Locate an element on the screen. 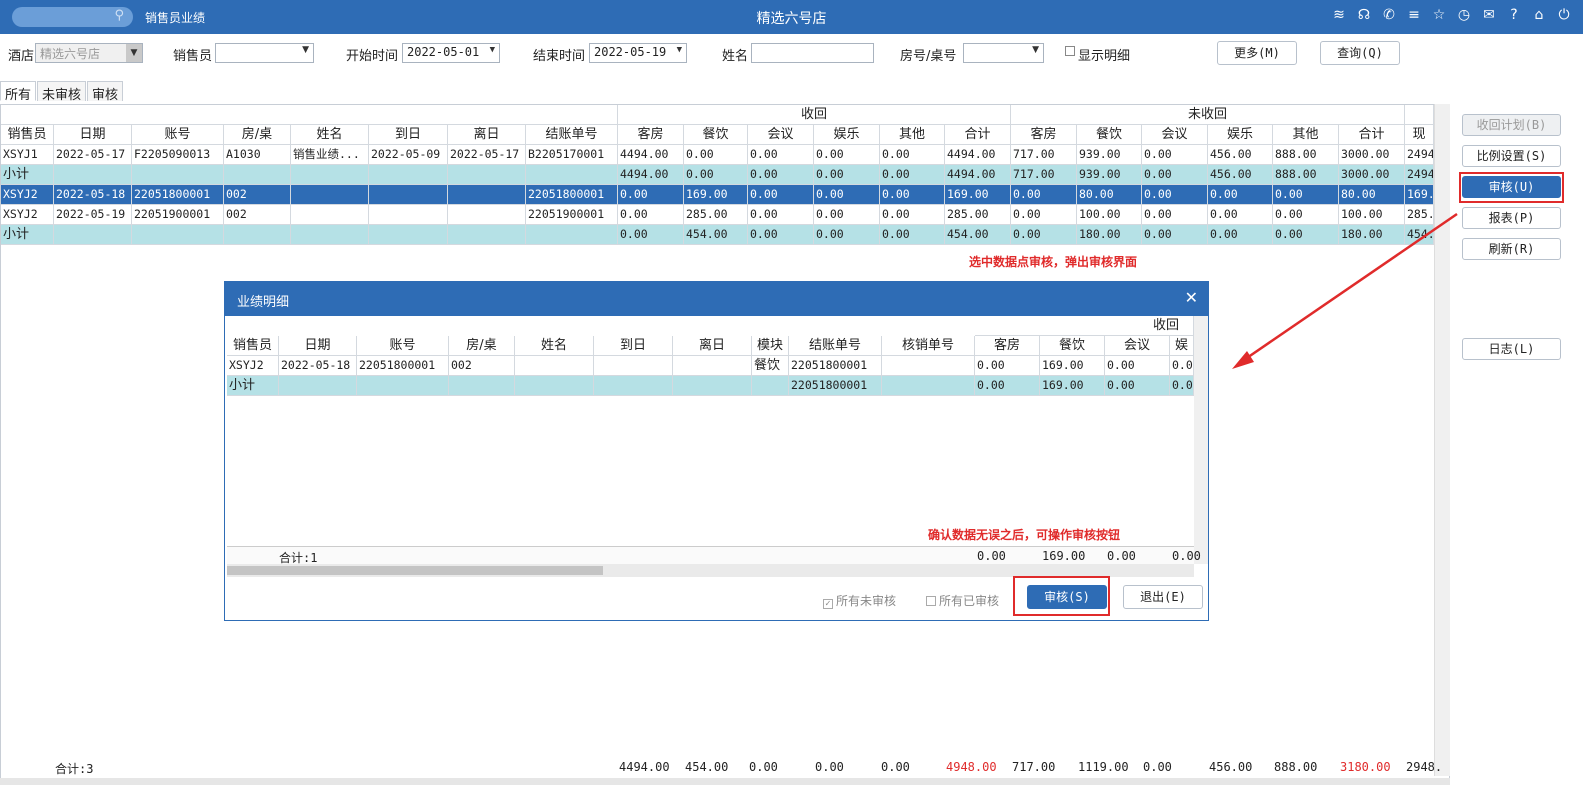 This screenshot has height=793, width=1583. dialog-column-header: 房/桌 is located at coordinates (482, 346).